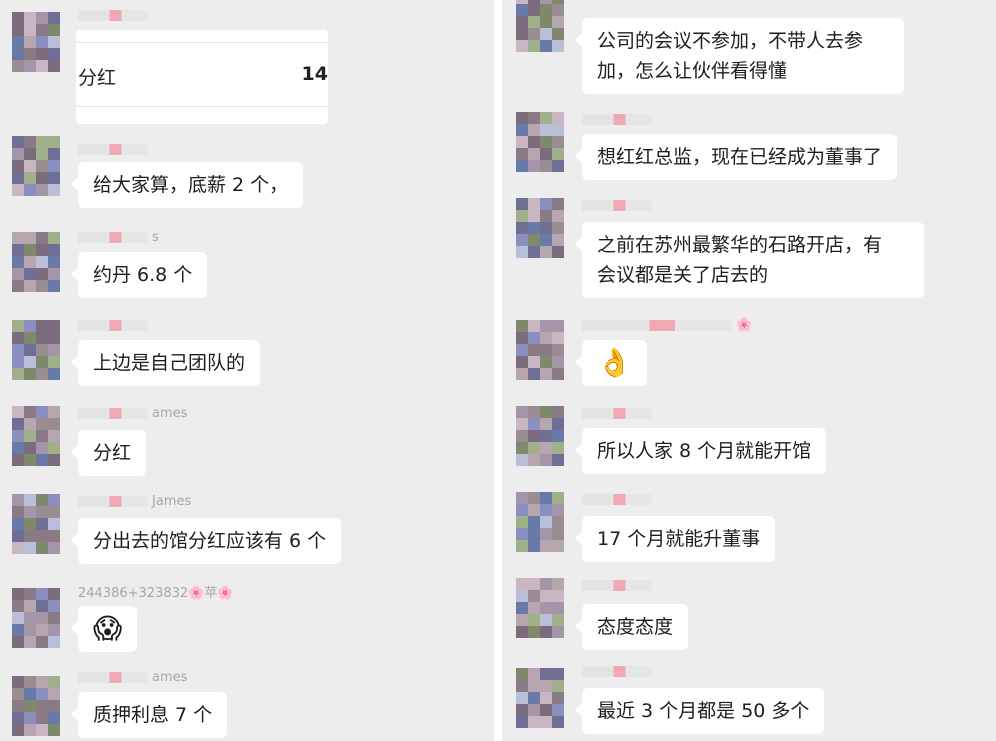 The height and width of the screenshot is (741, 996). Describe the element at coordinates (699, 711) in the screenshot. I see `message-bubble: 最近 3 个月都是 50 多个` at that location.